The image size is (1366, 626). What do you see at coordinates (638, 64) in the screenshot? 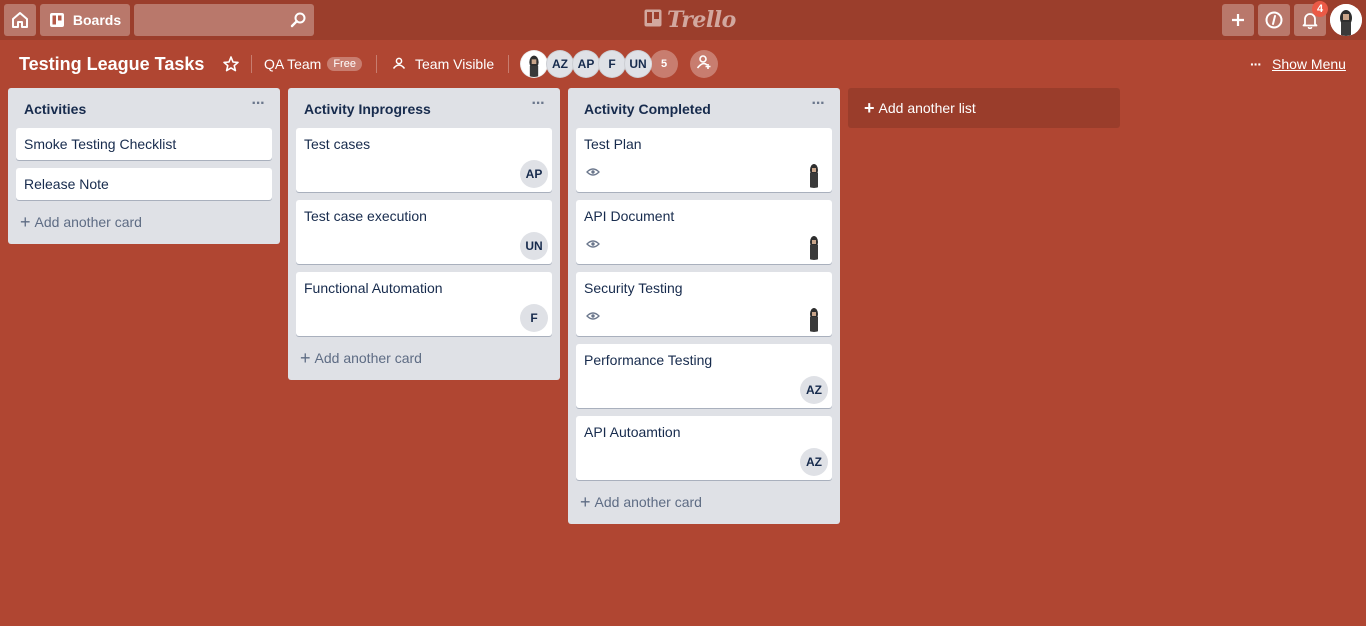
I see `member-avatar: UN` at bounding box center [638, 64].